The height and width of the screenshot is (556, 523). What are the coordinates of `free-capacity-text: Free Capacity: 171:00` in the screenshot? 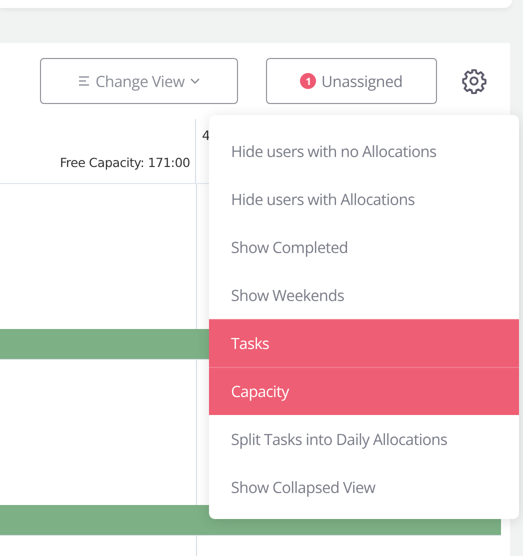 It's located at (125, 162).